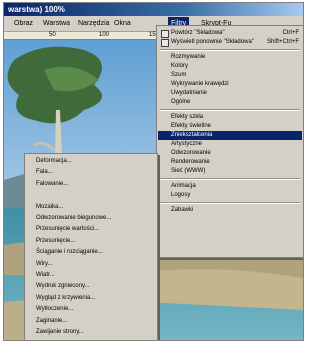  I want to click on menu-item-label: Wyświetl ponownie "Składowa", so click(212, 42).